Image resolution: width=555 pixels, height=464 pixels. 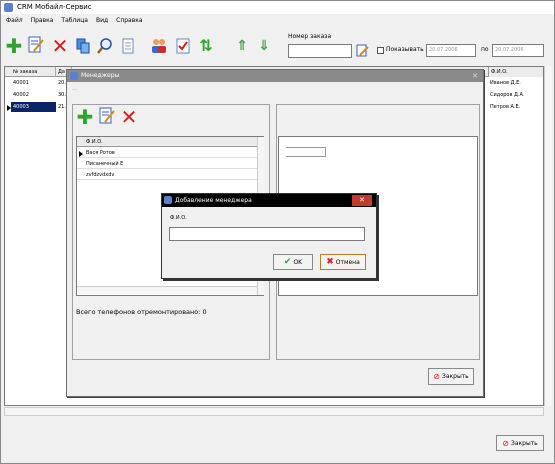 What do you see at coordinates (407, 49) in the screenshot?
I see `show-from-label: Показывать с` at bounding box center [407, 49].